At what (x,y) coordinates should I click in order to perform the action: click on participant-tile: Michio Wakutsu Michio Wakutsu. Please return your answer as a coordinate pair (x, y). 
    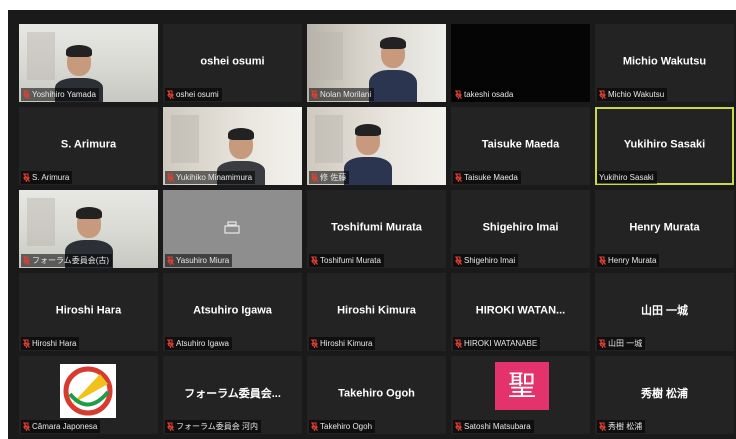
    Looking at the image, I should click on (664, 63).